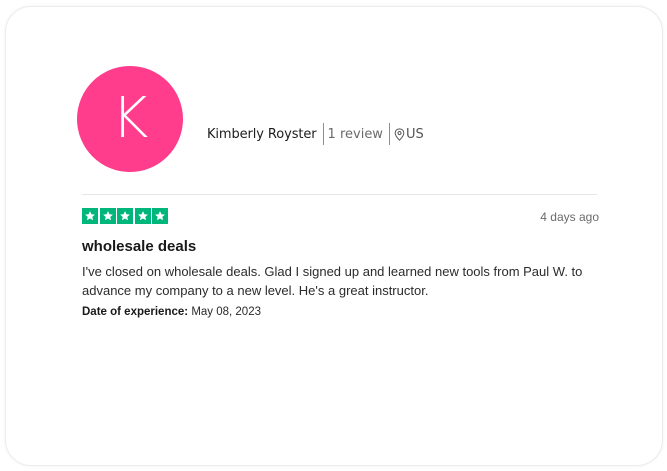 Image resolution: width=667 pixels, height=471 pixels. Describe the element at coordinates (139, 246) in the screenshot. I see `review-title: wholesale deals` at that location.